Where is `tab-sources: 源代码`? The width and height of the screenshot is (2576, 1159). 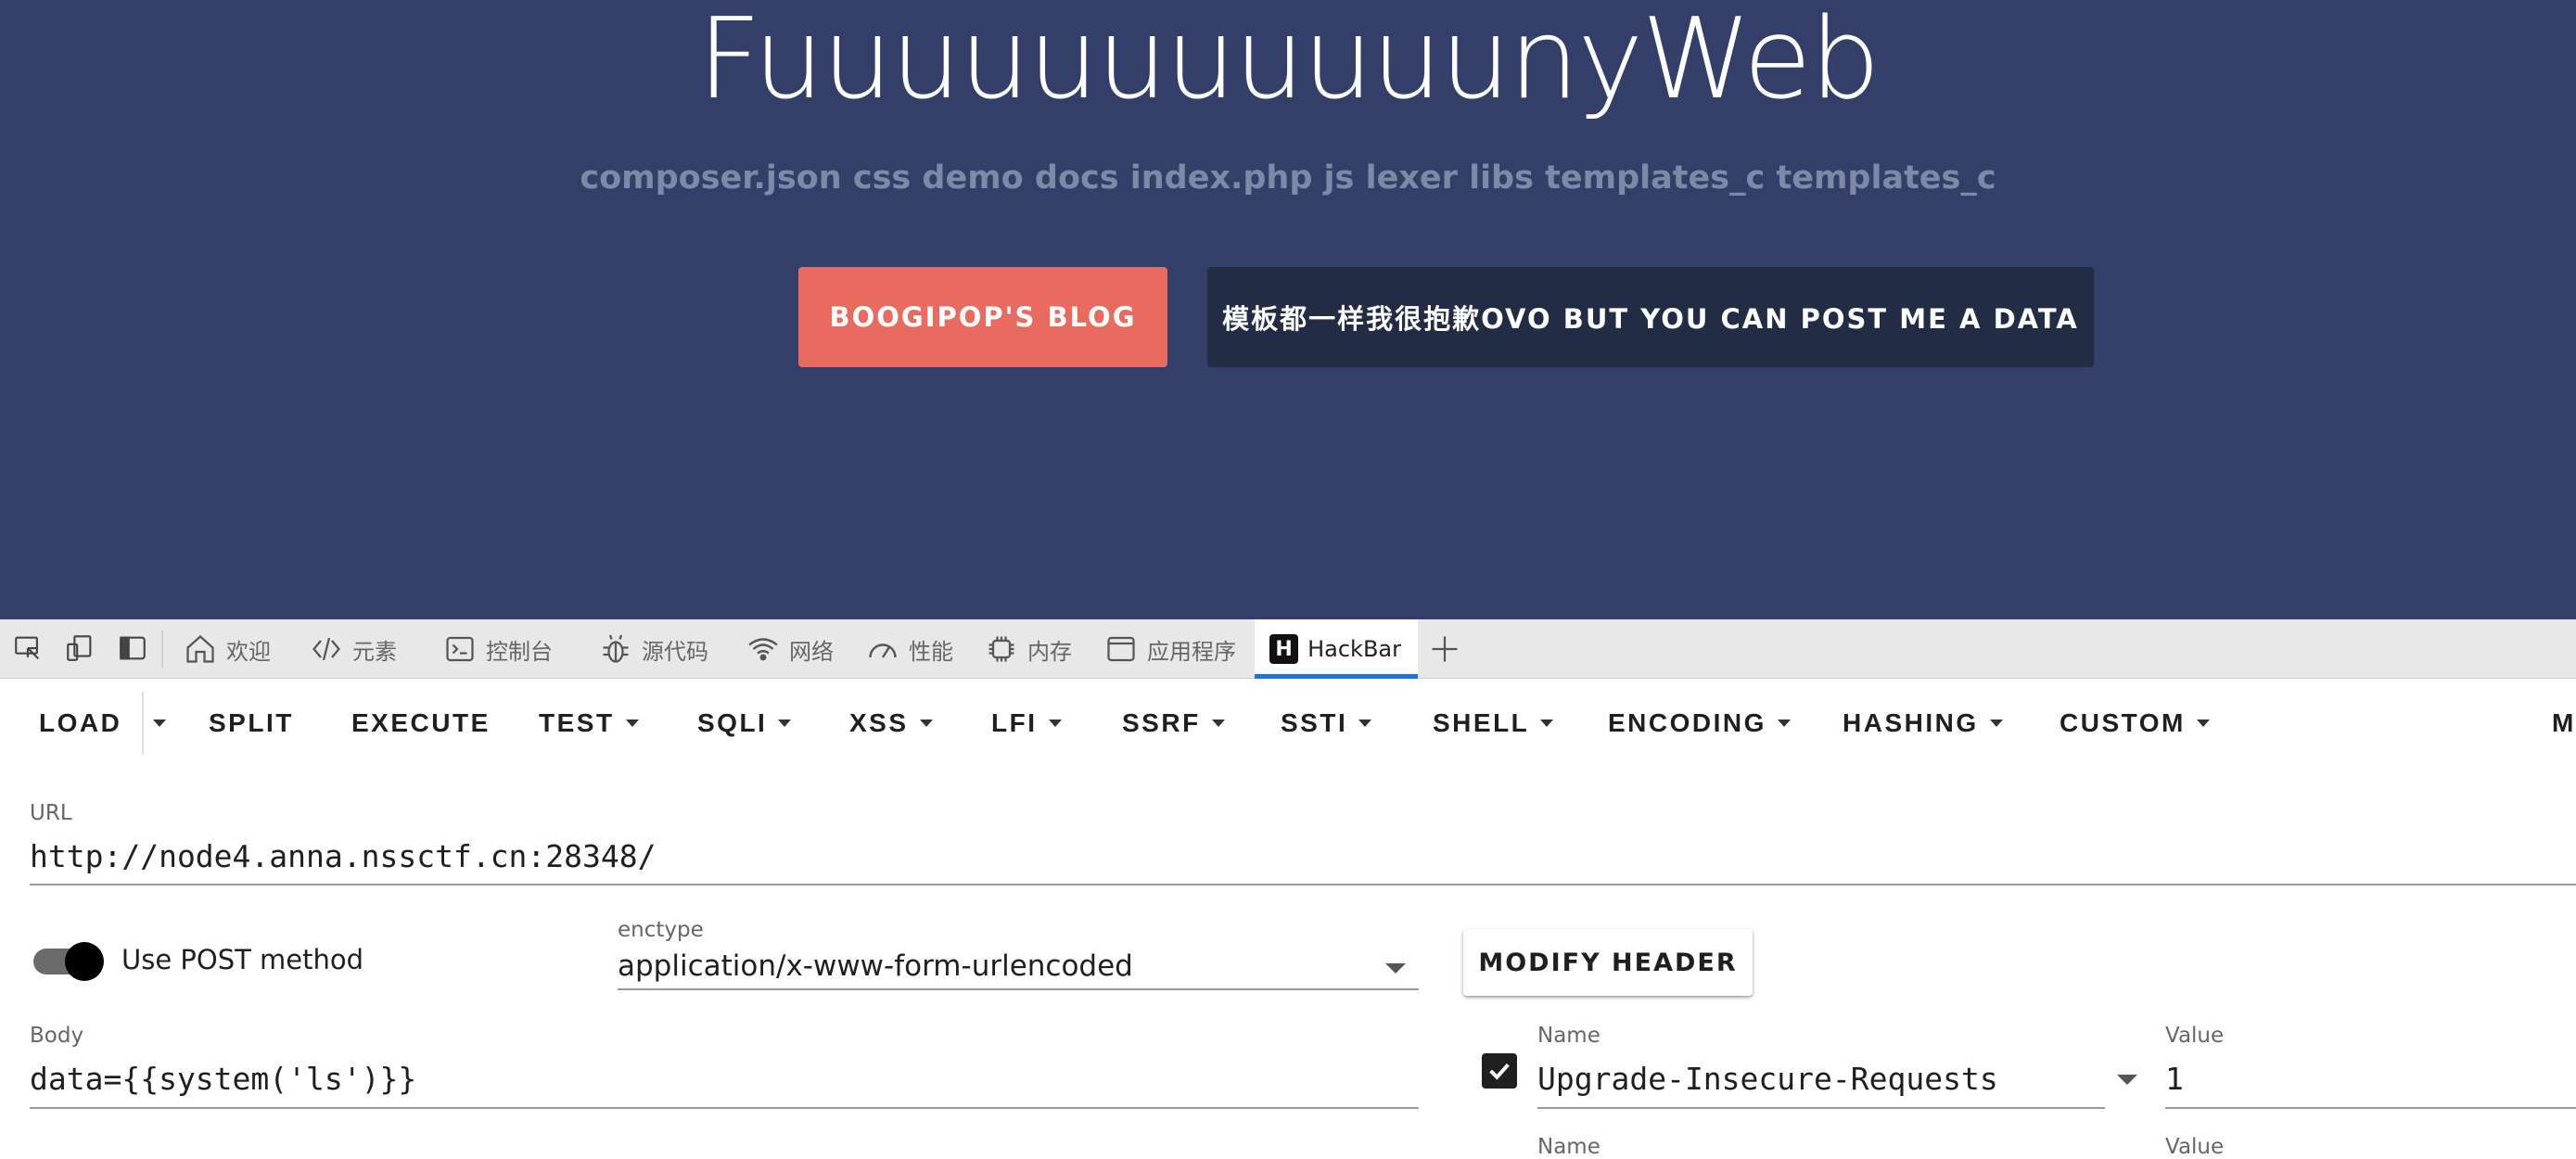
tab-sources: 源代码 is located at coordinates (653, 649).